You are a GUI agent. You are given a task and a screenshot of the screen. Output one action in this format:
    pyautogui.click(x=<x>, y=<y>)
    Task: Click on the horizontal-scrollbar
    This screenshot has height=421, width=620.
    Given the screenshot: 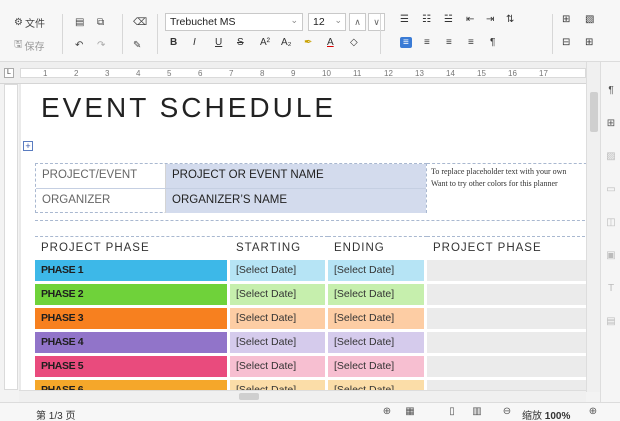 What is the action you would take?
    pyautogui.click(x=302, y=396)
    